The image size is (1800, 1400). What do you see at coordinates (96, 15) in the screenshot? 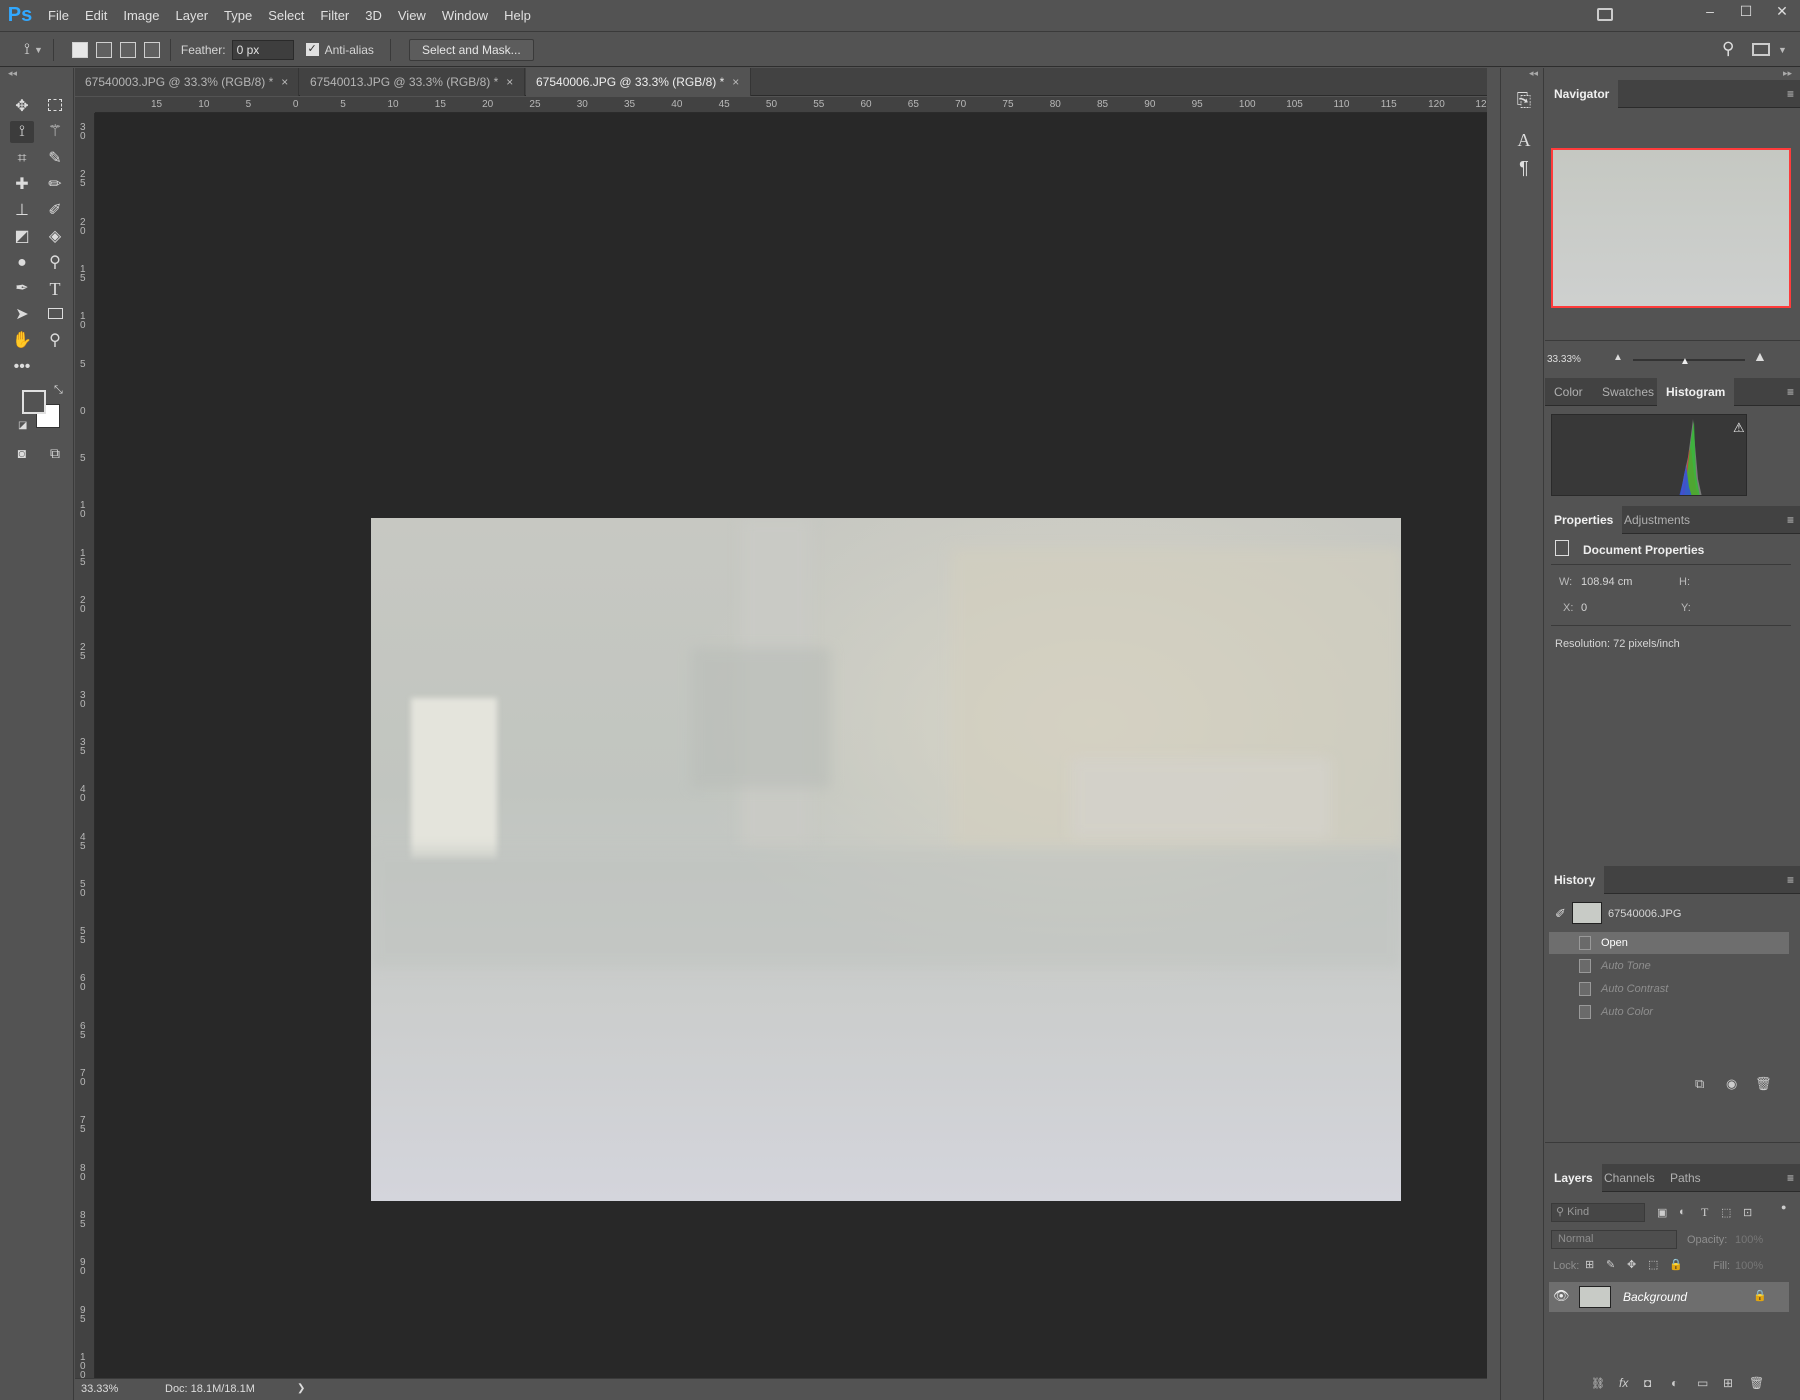
I see `menu-edit: Edit` at bounding box center [96, 15].